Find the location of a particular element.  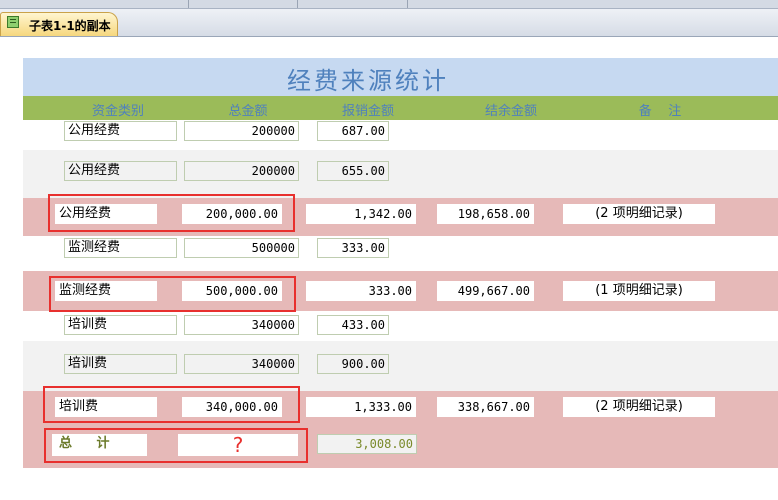

summary-reimbursed: 1,333.00 is located at coordinates (361, 407).